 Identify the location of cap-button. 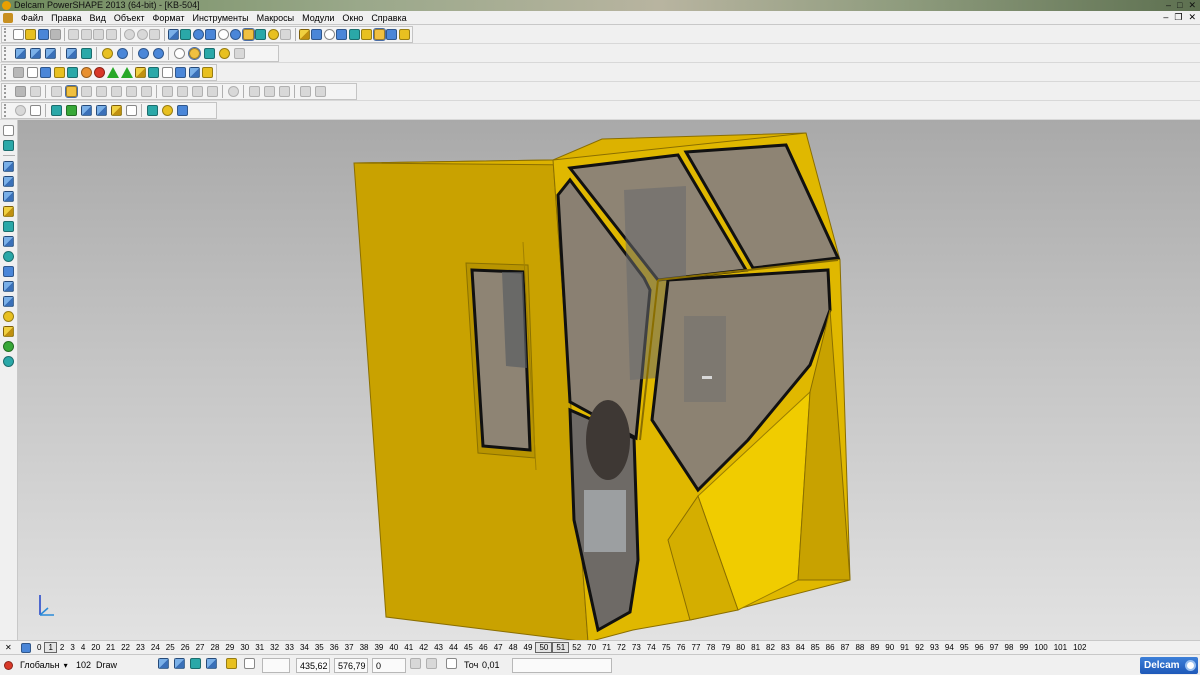
(284, 92).